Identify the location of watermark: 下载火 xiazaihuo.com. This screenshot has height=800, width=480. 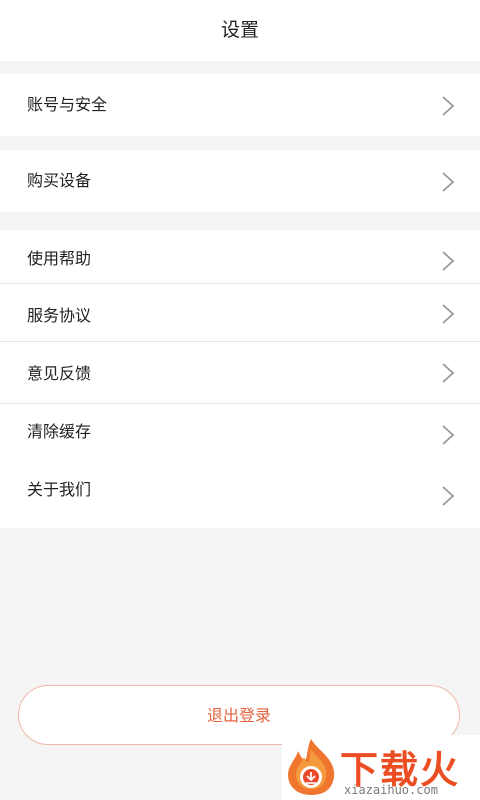
(381, 767).